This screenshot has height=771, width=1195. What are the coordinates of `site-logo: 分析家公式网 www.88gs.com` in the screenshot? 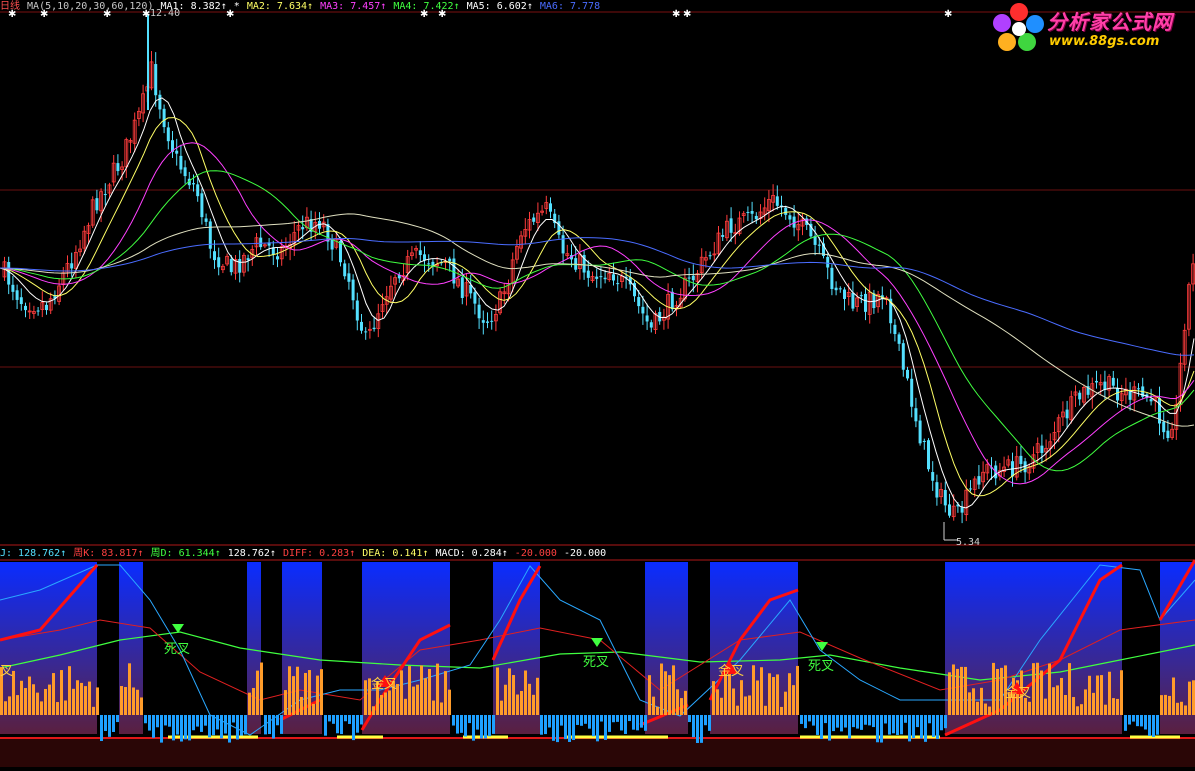 It's located at (1093, 27).